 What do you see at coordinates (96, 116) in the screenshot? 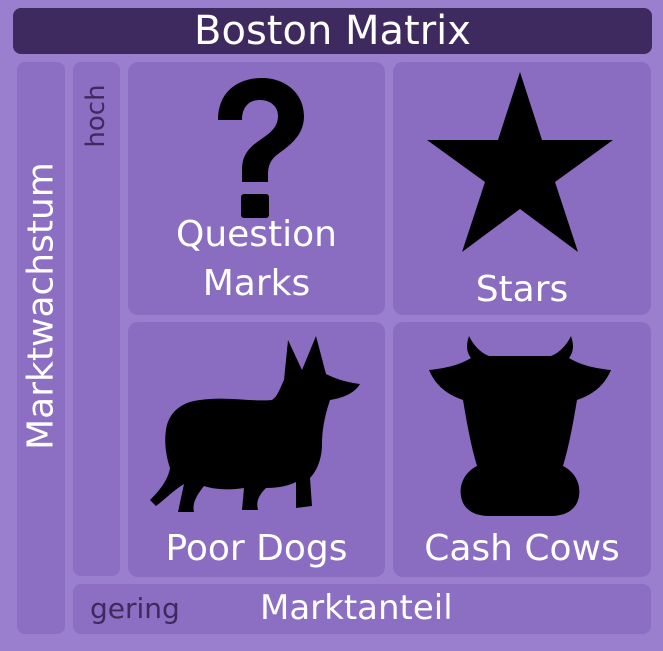
I see `y-axis-high-label: hoch` at bounding box center [96, 116].